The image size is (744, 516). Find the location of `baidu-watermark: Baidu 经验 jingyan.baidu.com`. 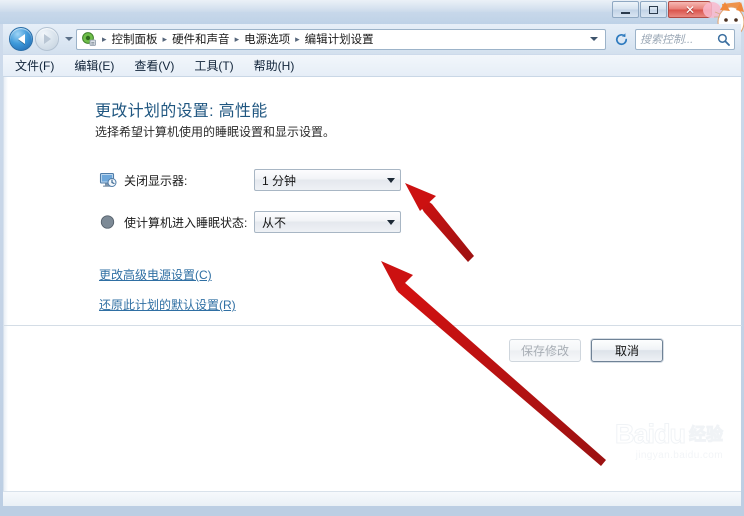

baidu-watermark: Baidu 经验 jingyan.baidu.com is located at coordinates (669, 440).